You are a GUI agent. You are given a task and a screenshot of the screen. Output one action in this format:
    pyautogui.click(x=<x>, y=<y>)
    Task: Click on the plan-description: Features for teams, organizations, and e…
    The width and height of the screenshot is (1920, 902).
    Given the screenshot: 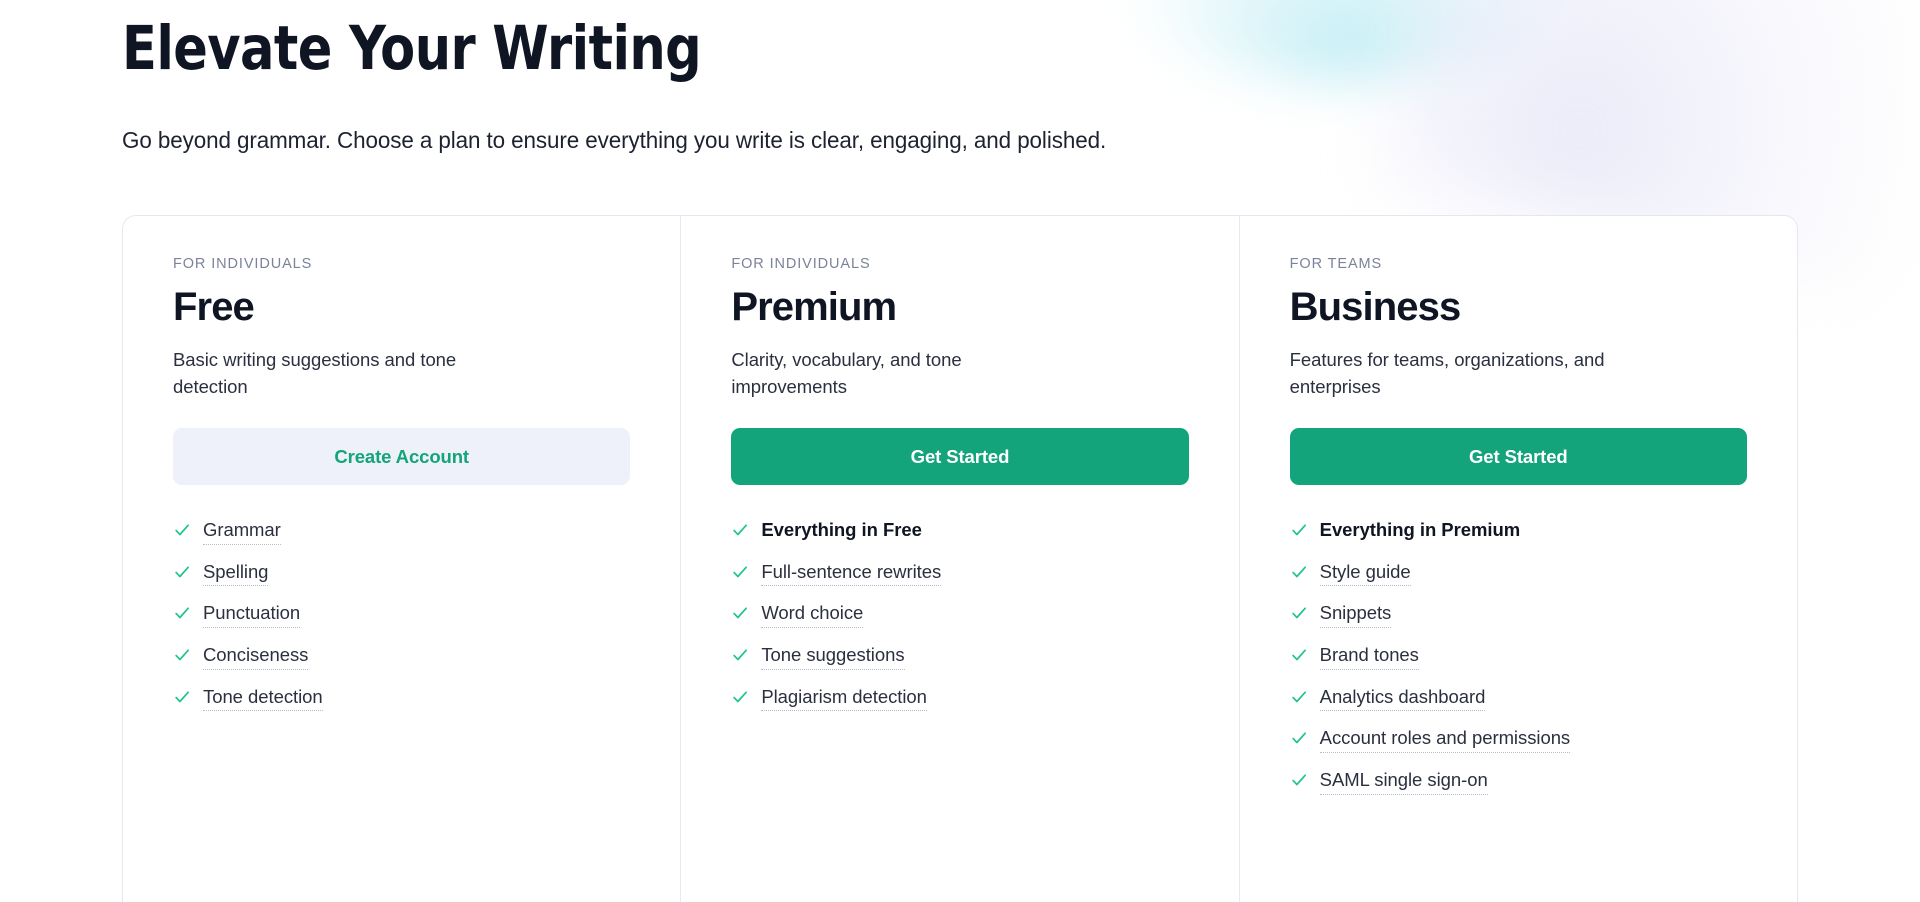 What is the action you would take?
    pyautogui.click(x=1447, y=372)
    